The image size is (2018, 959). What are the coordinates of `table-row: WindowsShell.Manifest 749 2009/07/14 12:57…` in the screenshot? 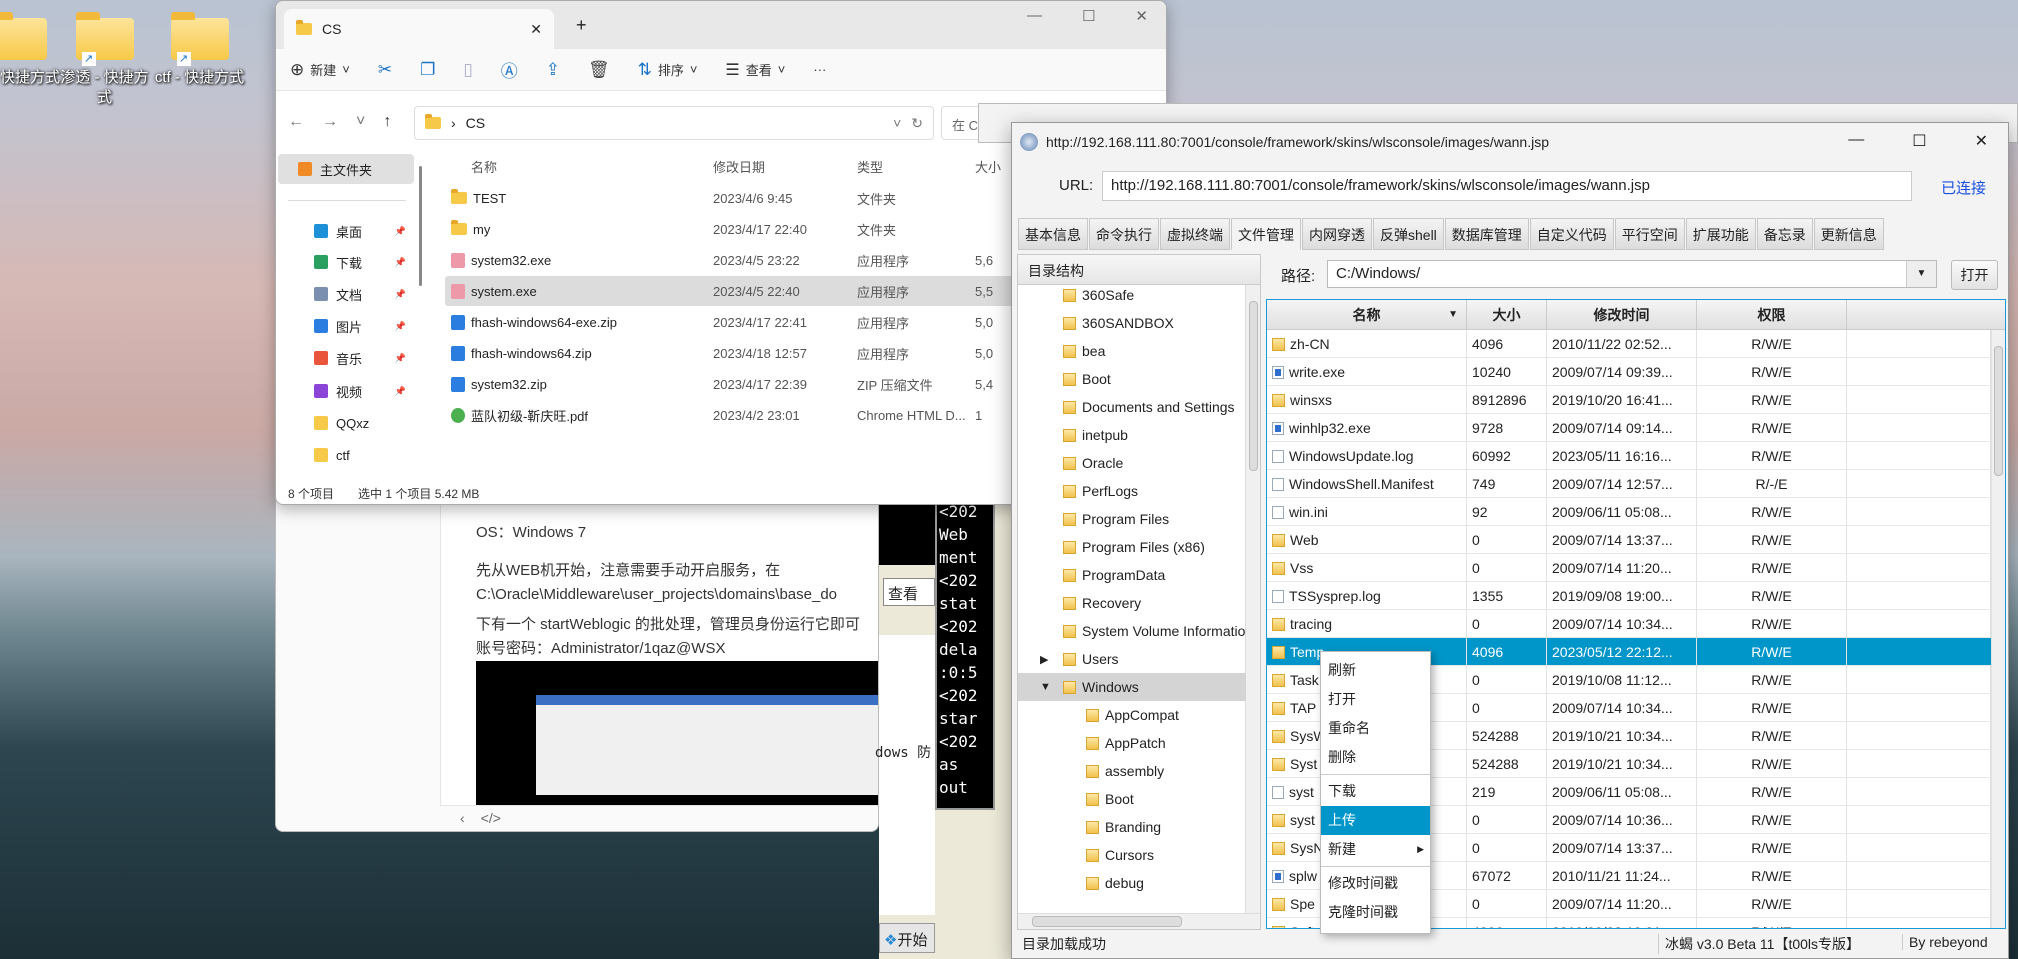 It's located at (1629, 484).